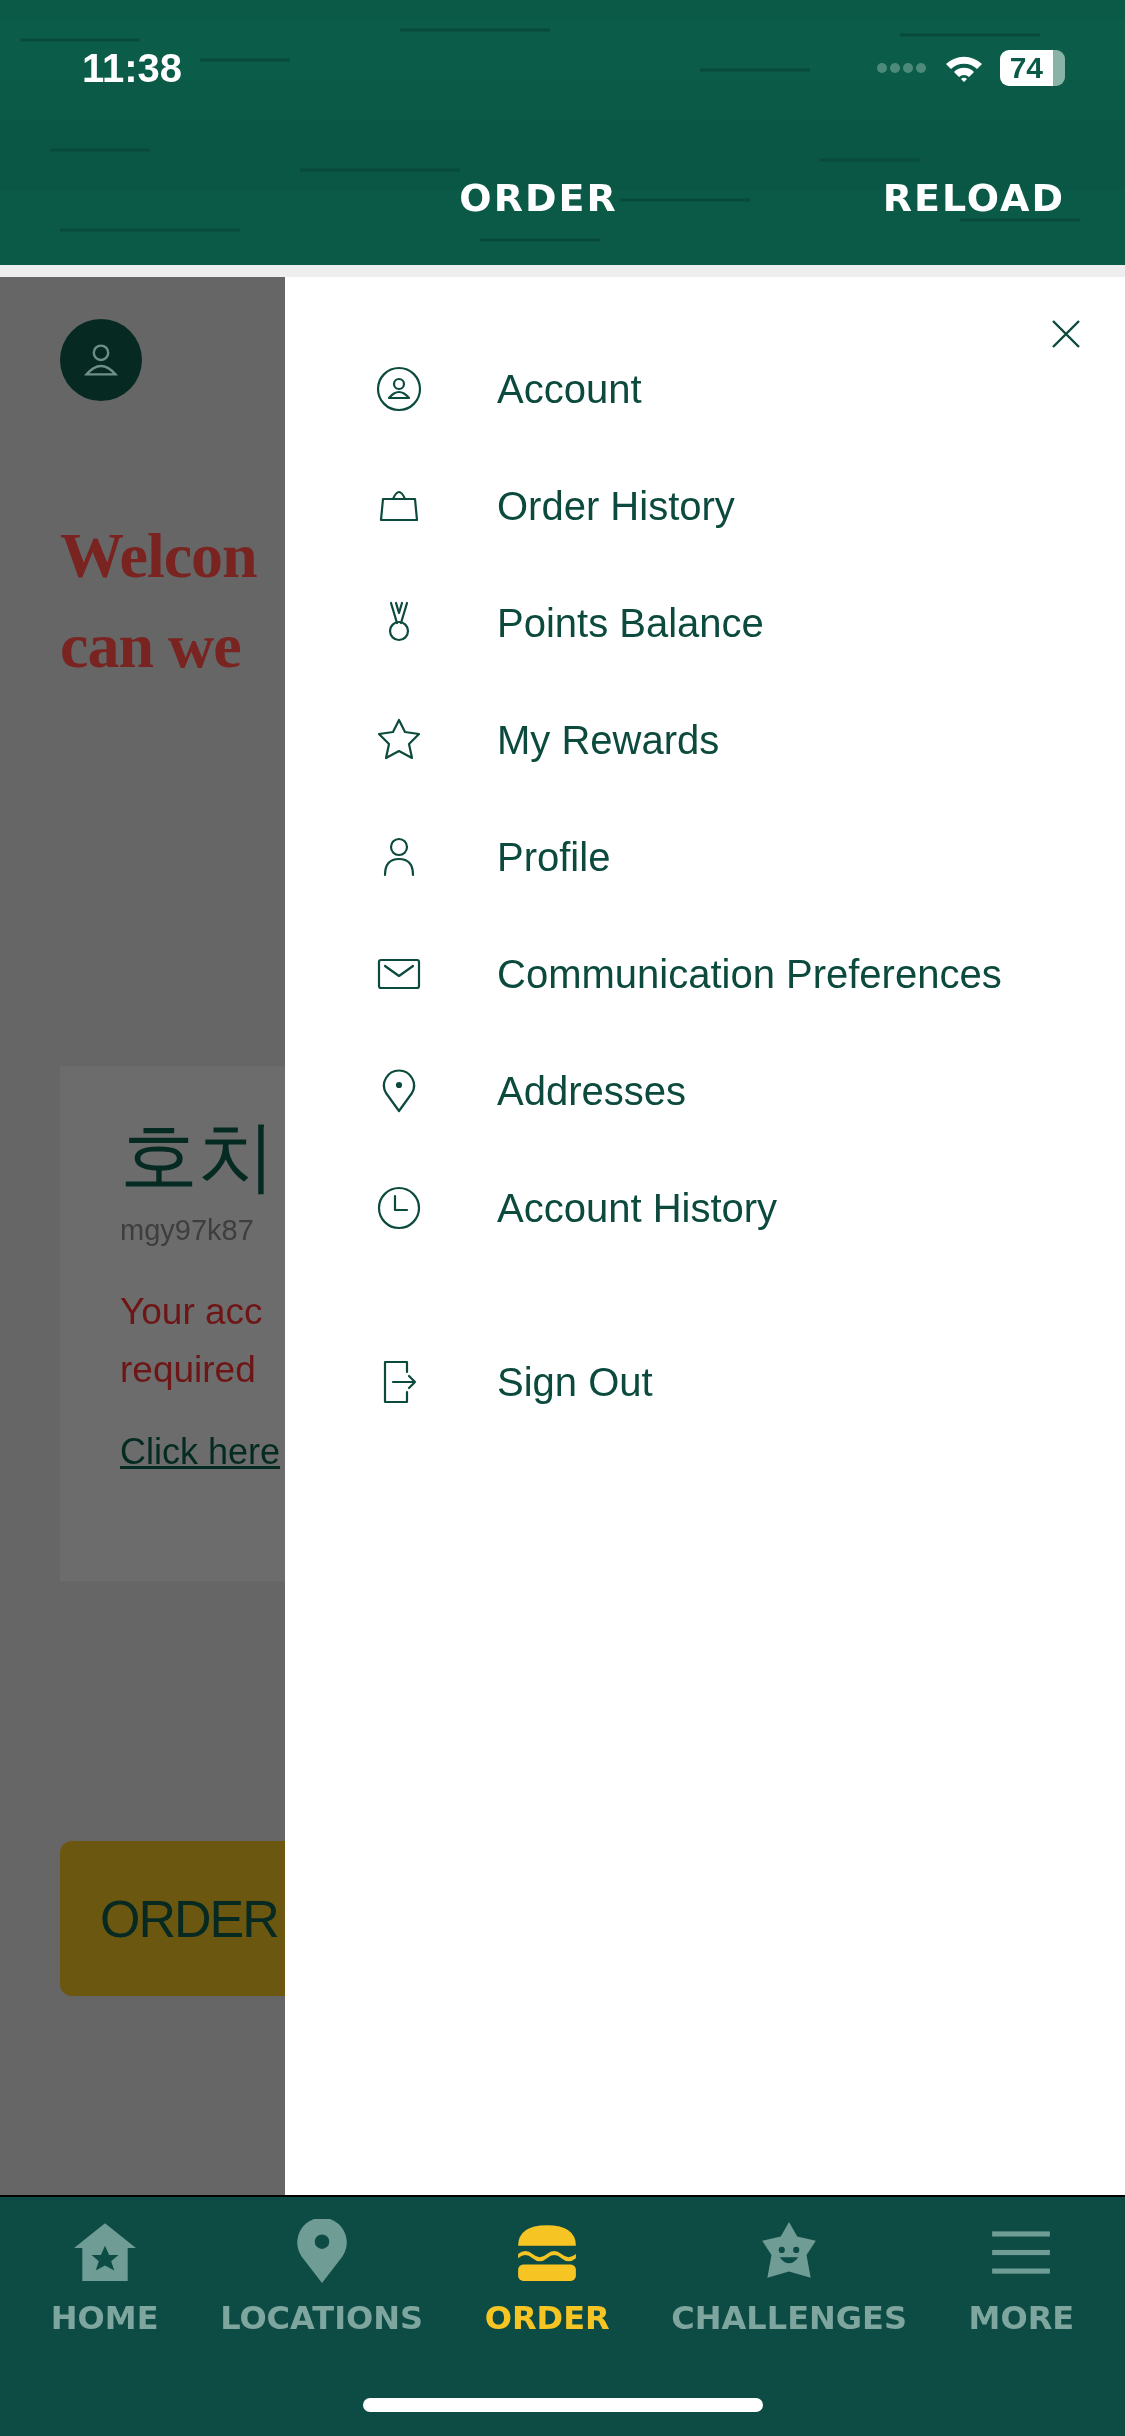  What do you see at coordinates (158, 556) in the screenshot?
I see `welcome-heading: Welcon` at bounding box center [158, 556].